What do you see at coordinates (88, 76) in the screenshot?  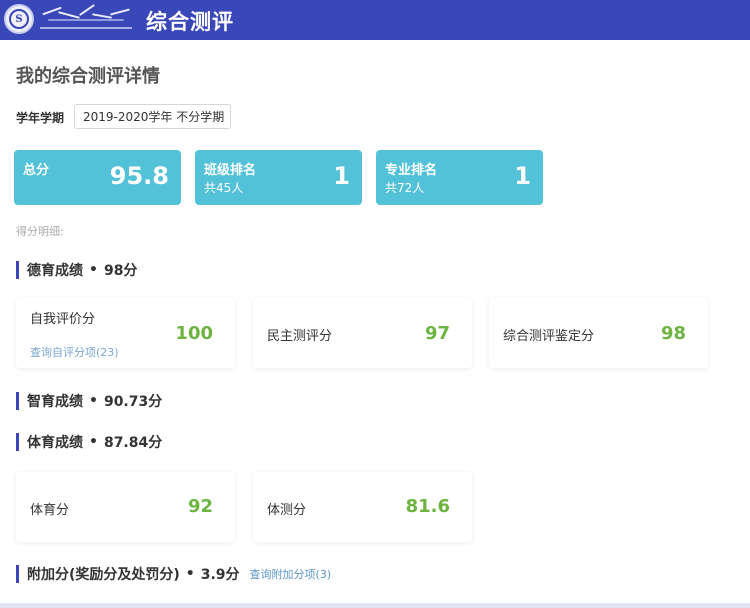 I see `page-title: 我的综合测评详情` at bounding box center [88, 76].